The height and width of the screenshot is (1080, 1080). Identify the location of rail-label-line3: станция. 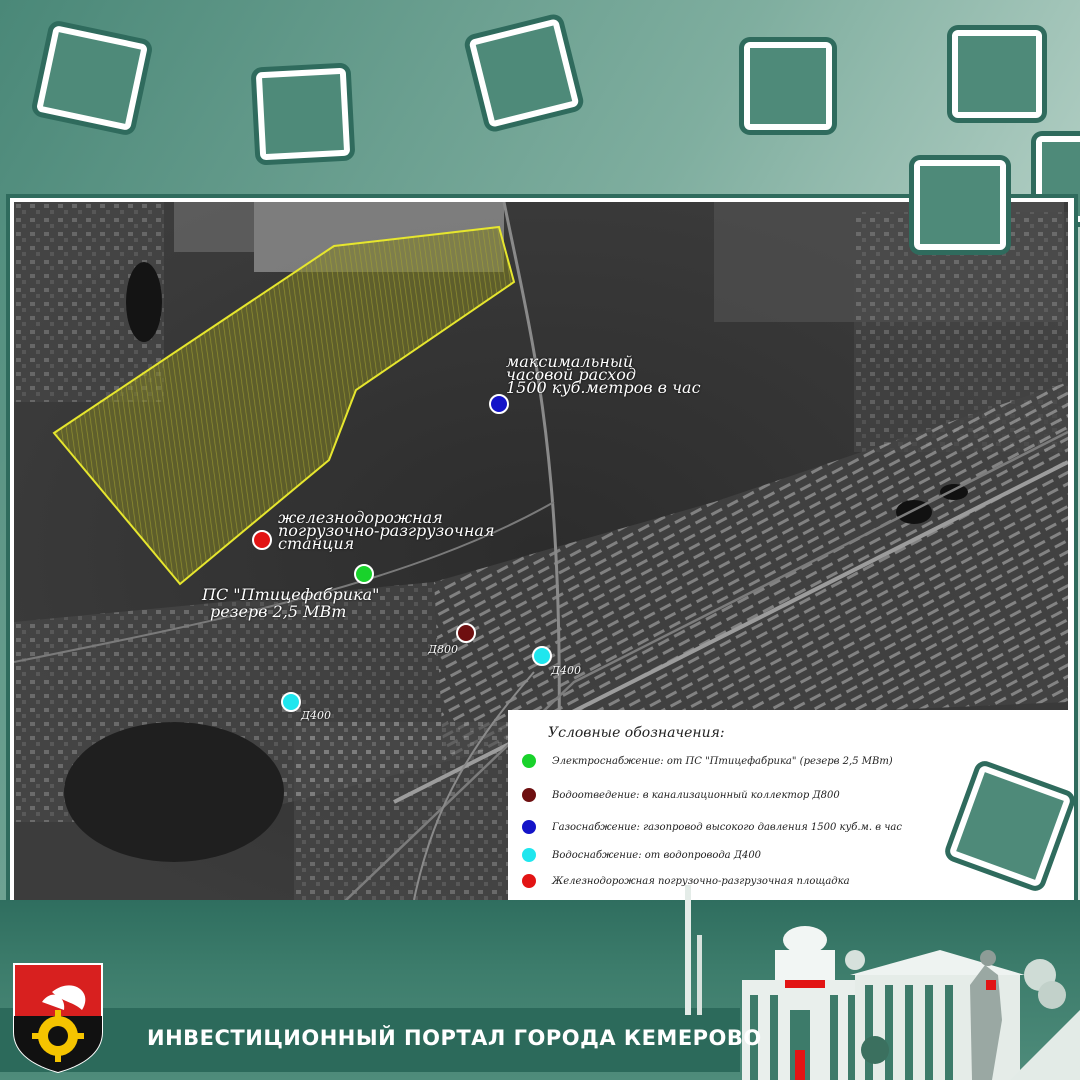
(316, 543).